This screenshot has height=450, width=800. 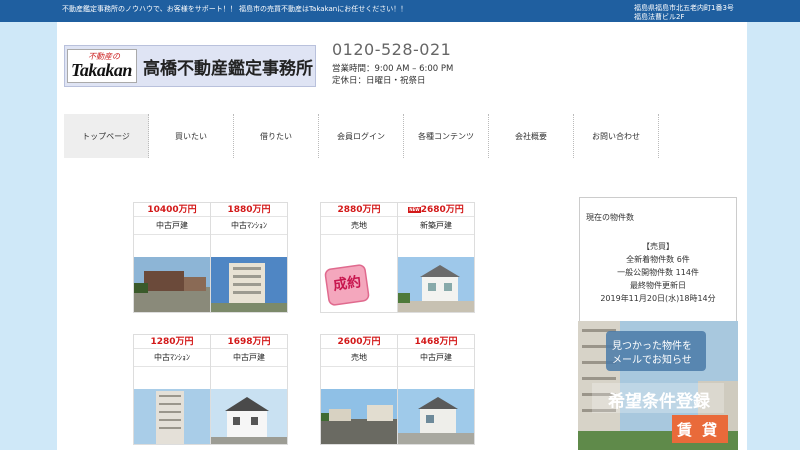 I want to click on holidays: 定休日：日曜日・祝祭日, so click(x=379, y=81).